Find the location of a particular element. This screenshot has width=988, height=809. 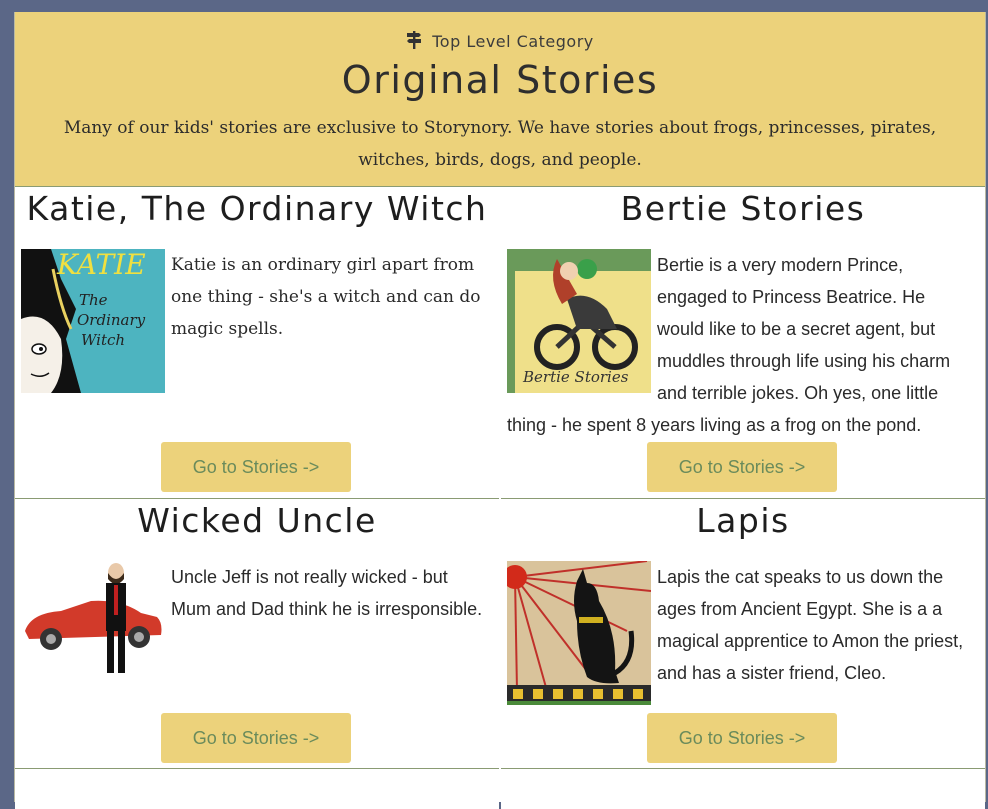

katie-image-line2: Ordinary is located at coordinates (111, 320).